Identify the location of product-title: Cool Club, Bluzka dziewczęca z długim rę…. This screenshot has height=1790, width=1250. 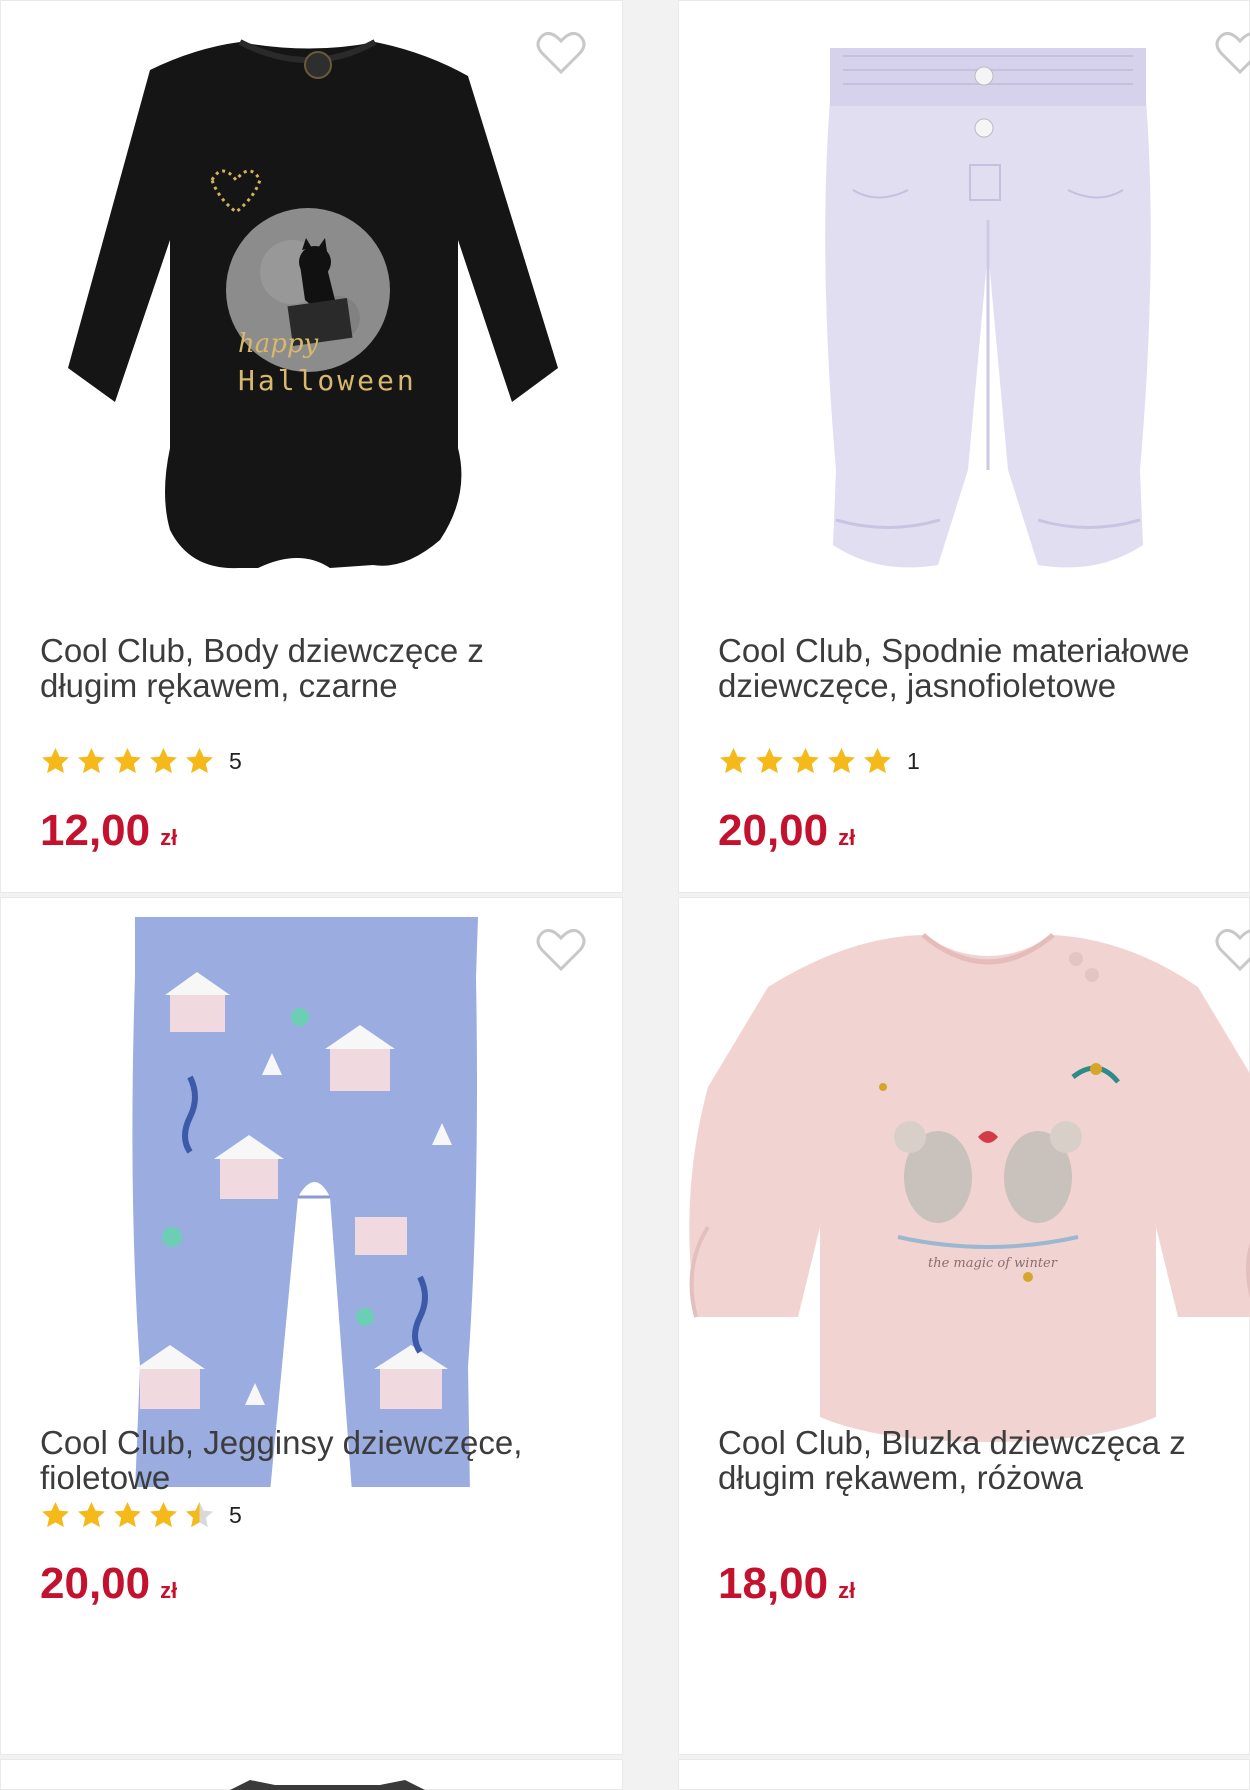
(984, 1460).